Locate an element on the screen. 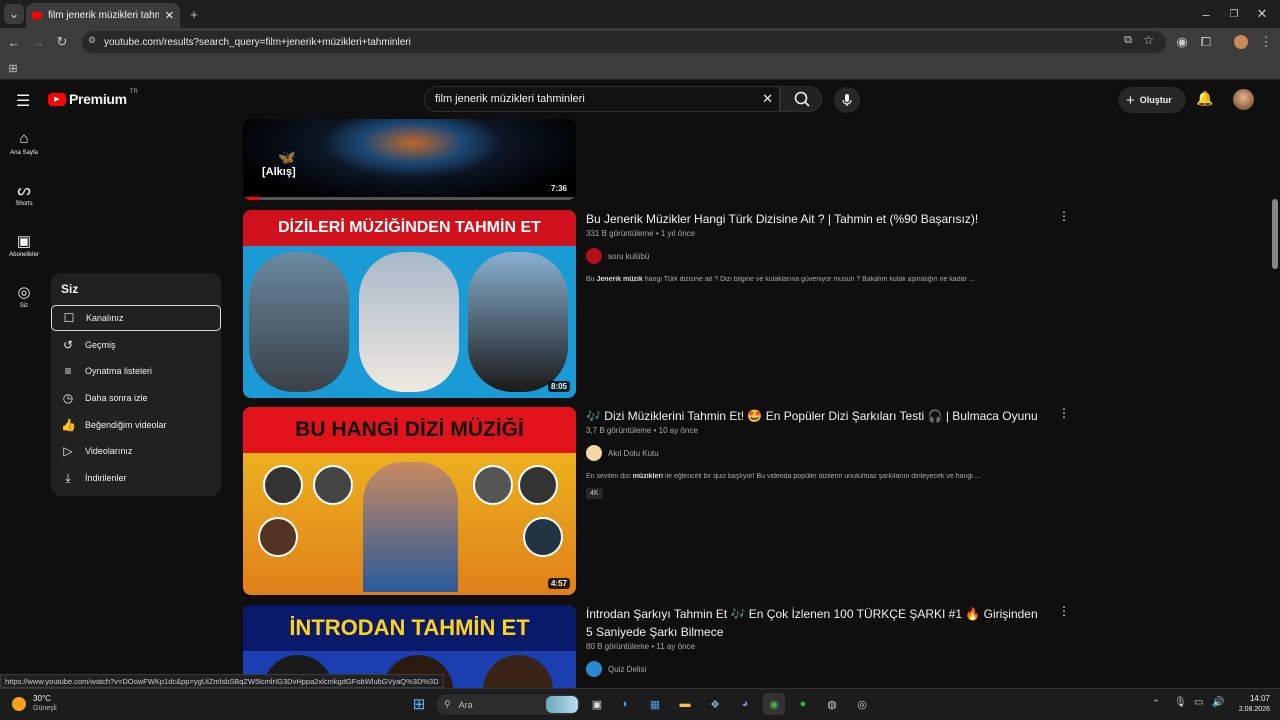 This screenshot has width=1280, height=720. site-info-icon: ⚙ is located at coordinates (92, 40).